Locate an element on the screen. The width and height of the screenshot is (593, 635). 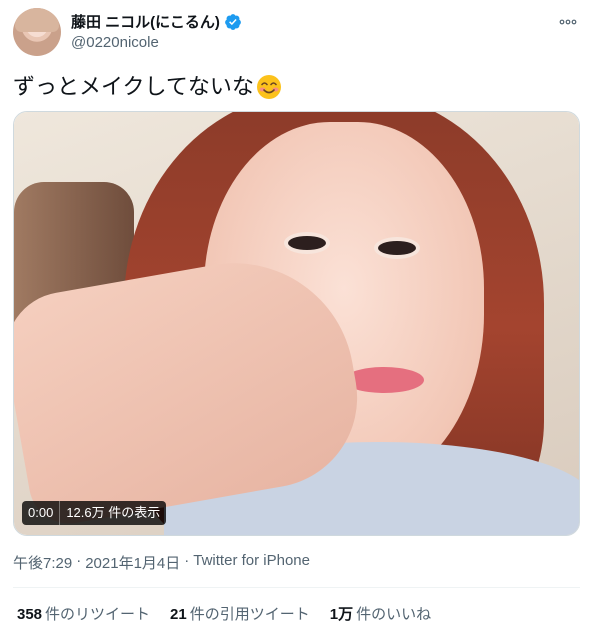
tweet-meta: 午後7:29 · 2021年1月4日 · Twitter for iPhone is located at coordinates (161, 562).